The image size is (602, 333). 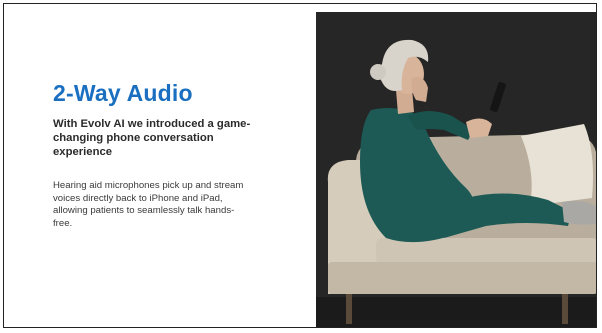 I want to click on sofa-pillow, so click(x=557, y=165).